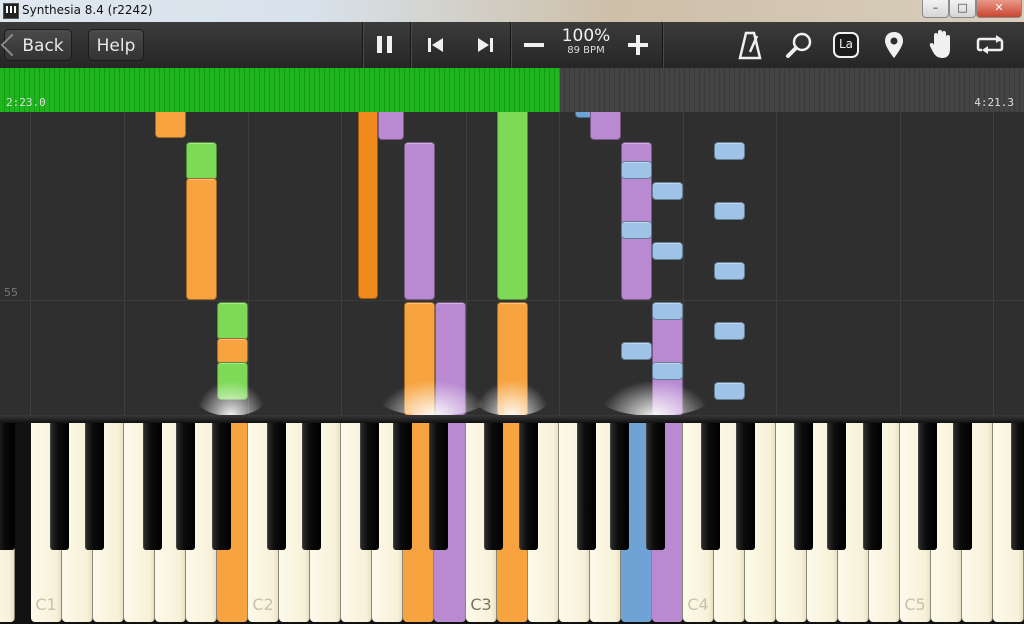  What do you see at coordinates (46, 604) in the screenshot?
I see `key-label-c1: C1` at bounding box center [46, 604].